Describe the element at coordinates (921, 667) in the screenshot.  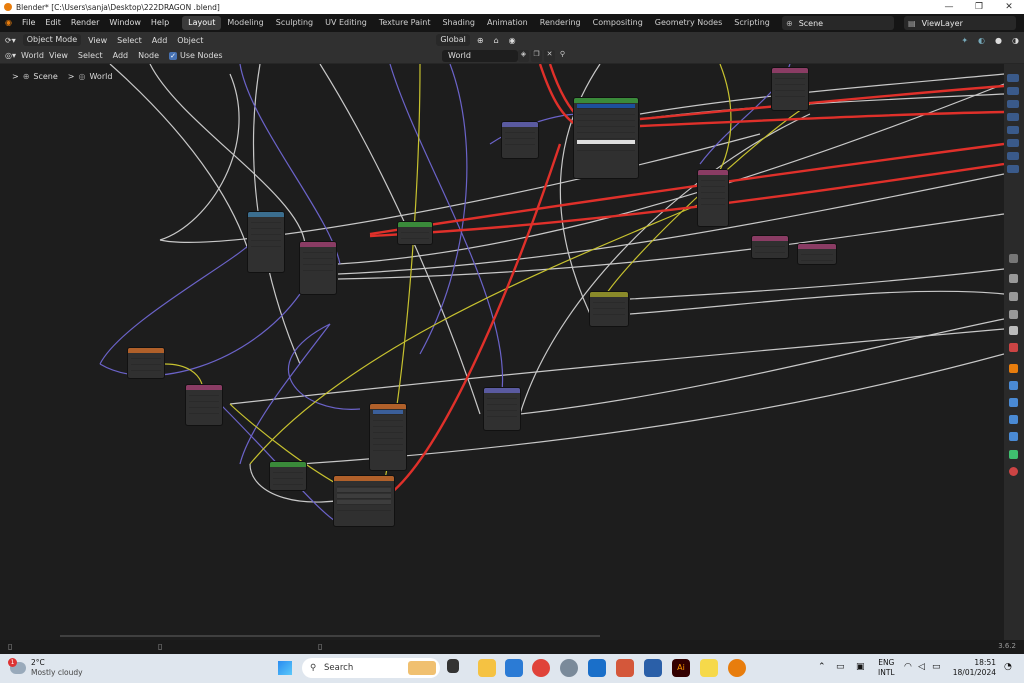
I see `volume-icon: ◁` at that location.